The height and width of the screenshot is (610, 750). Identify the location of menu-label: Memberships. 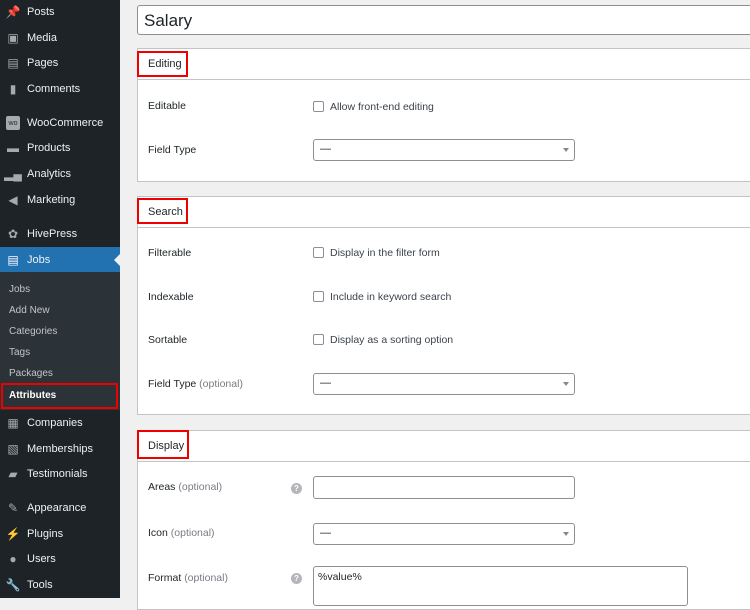
(60, 449).